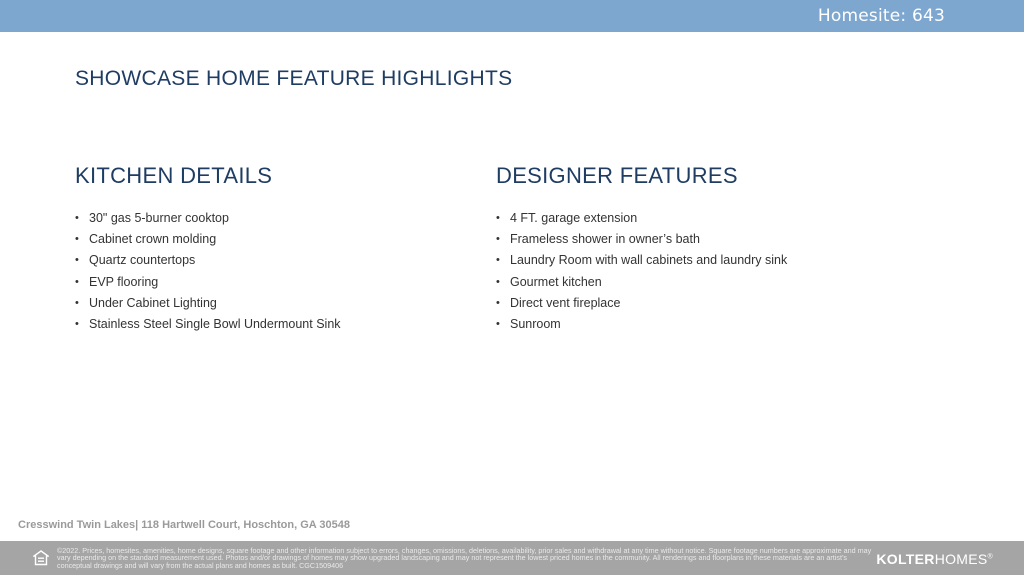  Describe the element at coordinates (574, 218) in the screenshot. I see `list-item-text: 4 FT. garage extension` at that location.